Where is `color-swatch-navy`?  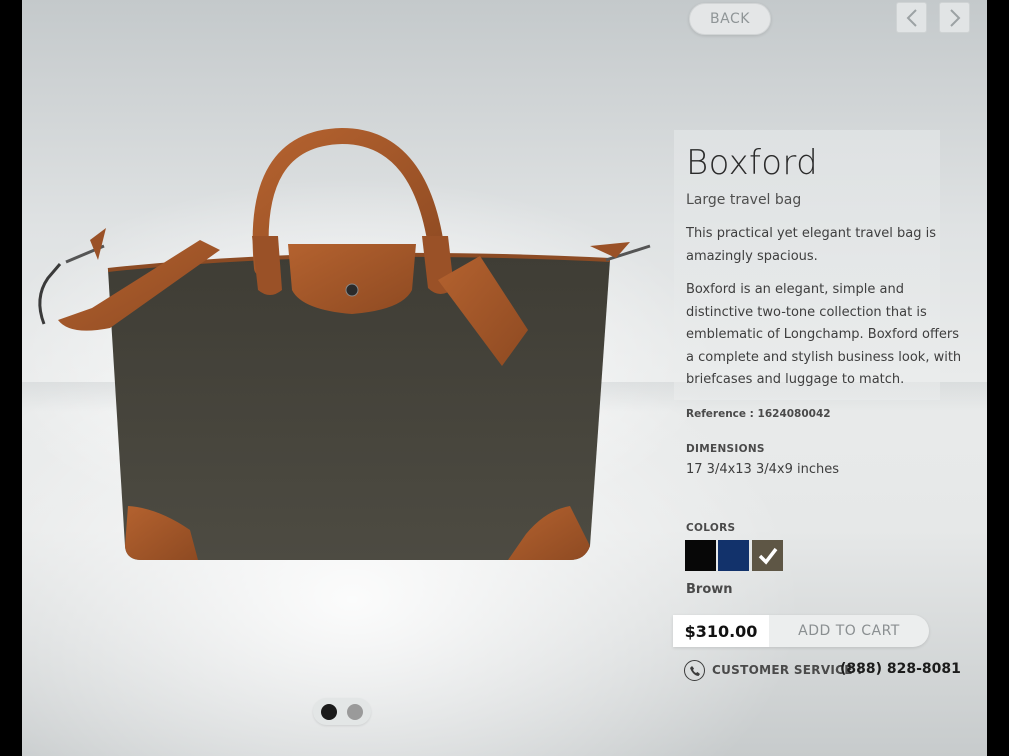 color-swatch-navy is located at coordinates (733, 555).